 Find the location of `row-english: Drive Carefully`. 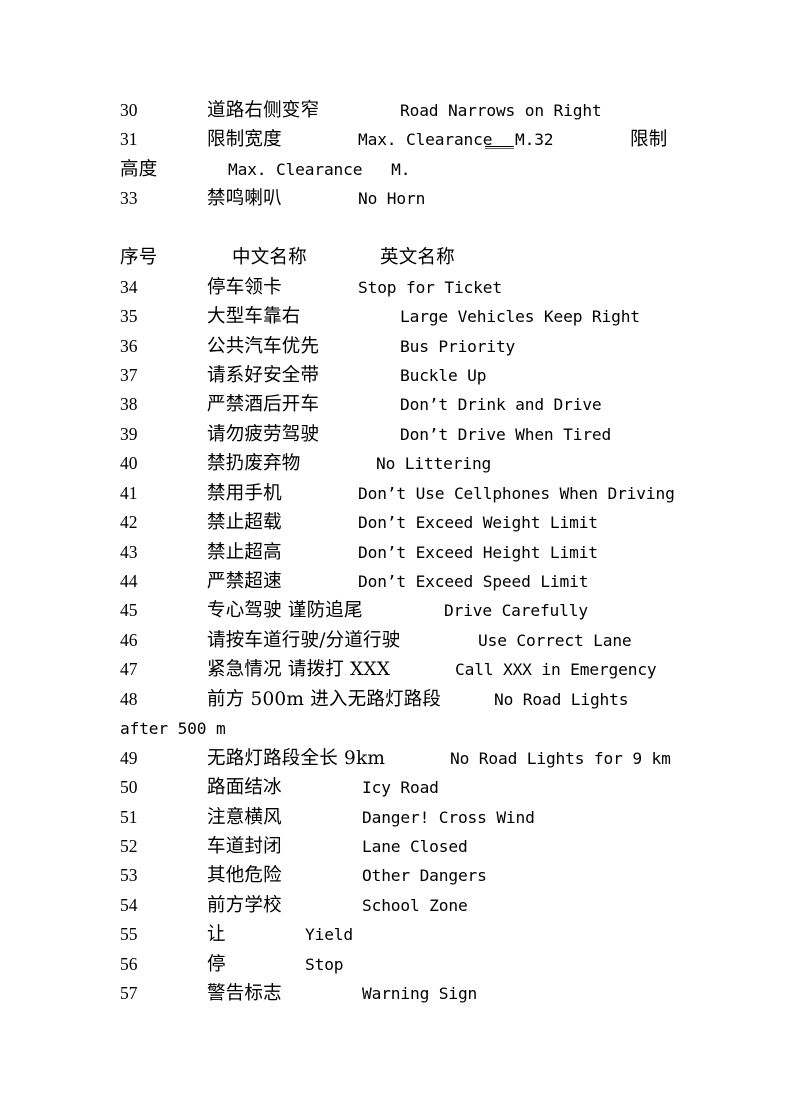

row-english: Drive Carefully is located at coordinates (516, 611).